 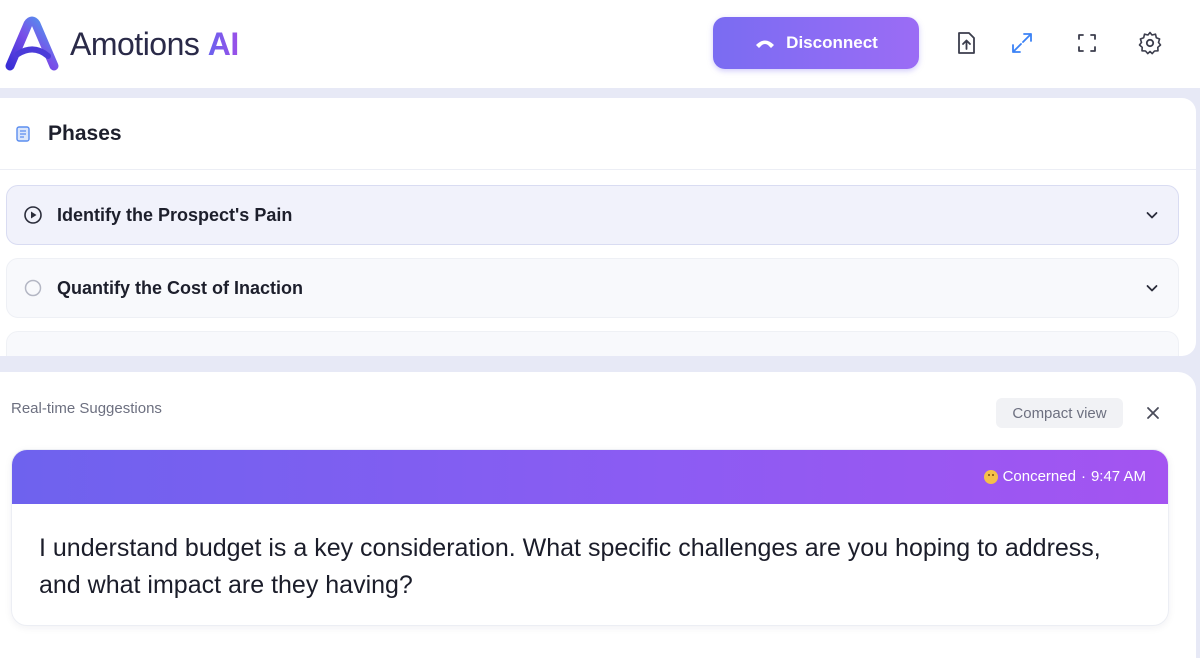 I want to click on suggestion-time: 9:47 AM, so click(x=1118, y=476).